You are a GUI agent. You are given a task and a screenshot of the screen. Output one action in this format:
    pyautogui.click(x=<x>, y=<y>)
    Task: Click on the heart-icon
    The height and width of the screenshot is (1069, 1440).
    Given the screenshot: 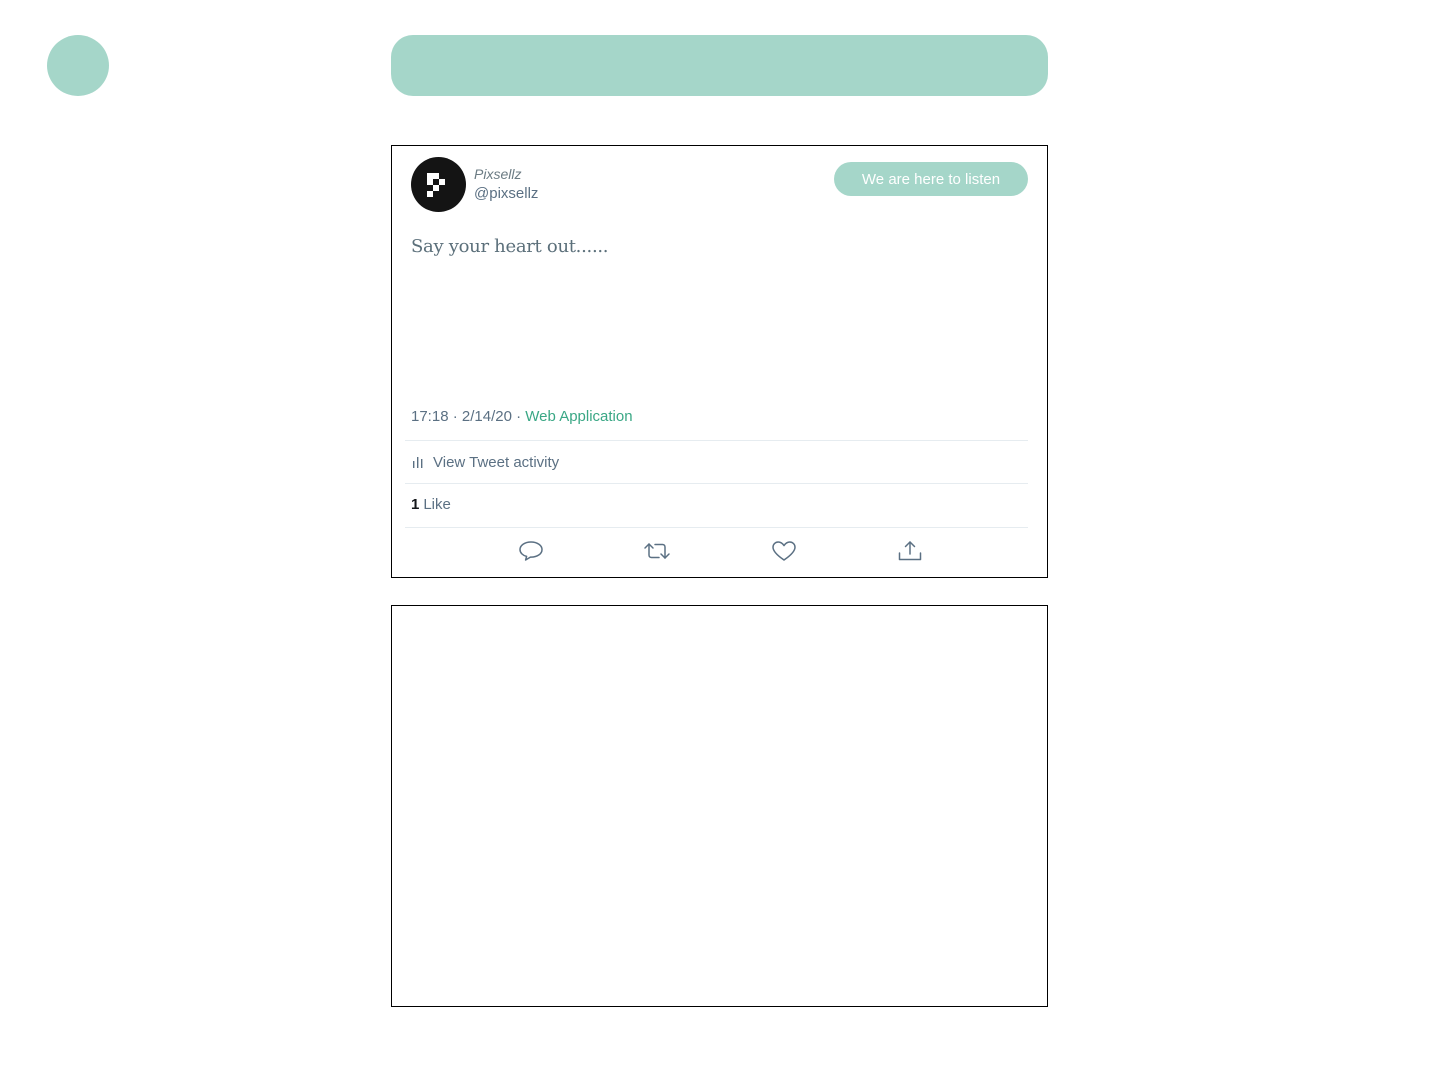 What is the action you would take?
    pyautogui.click(x=784, y=551)
    